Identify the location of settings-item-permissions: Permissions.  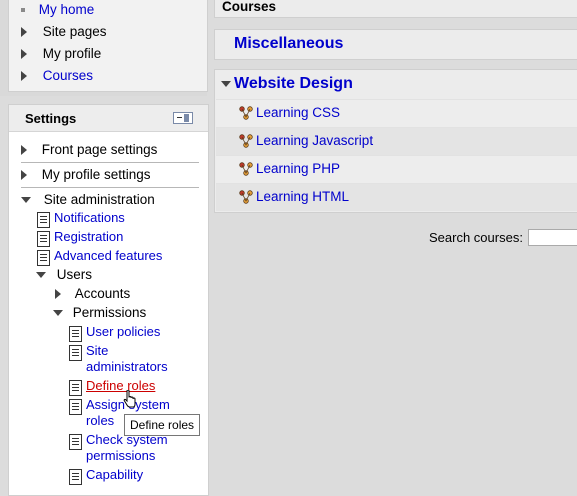
(99, 313).